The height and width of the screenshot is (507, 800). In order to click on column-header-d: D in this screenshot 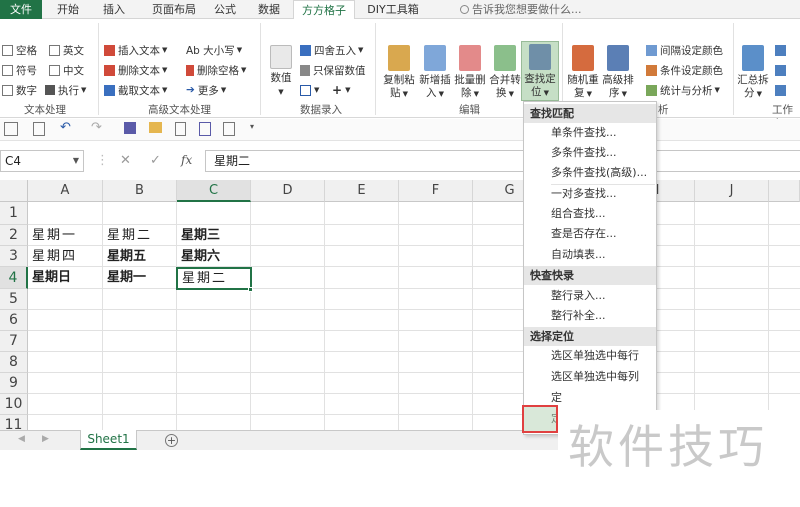, I will do `click(288, 191)`.